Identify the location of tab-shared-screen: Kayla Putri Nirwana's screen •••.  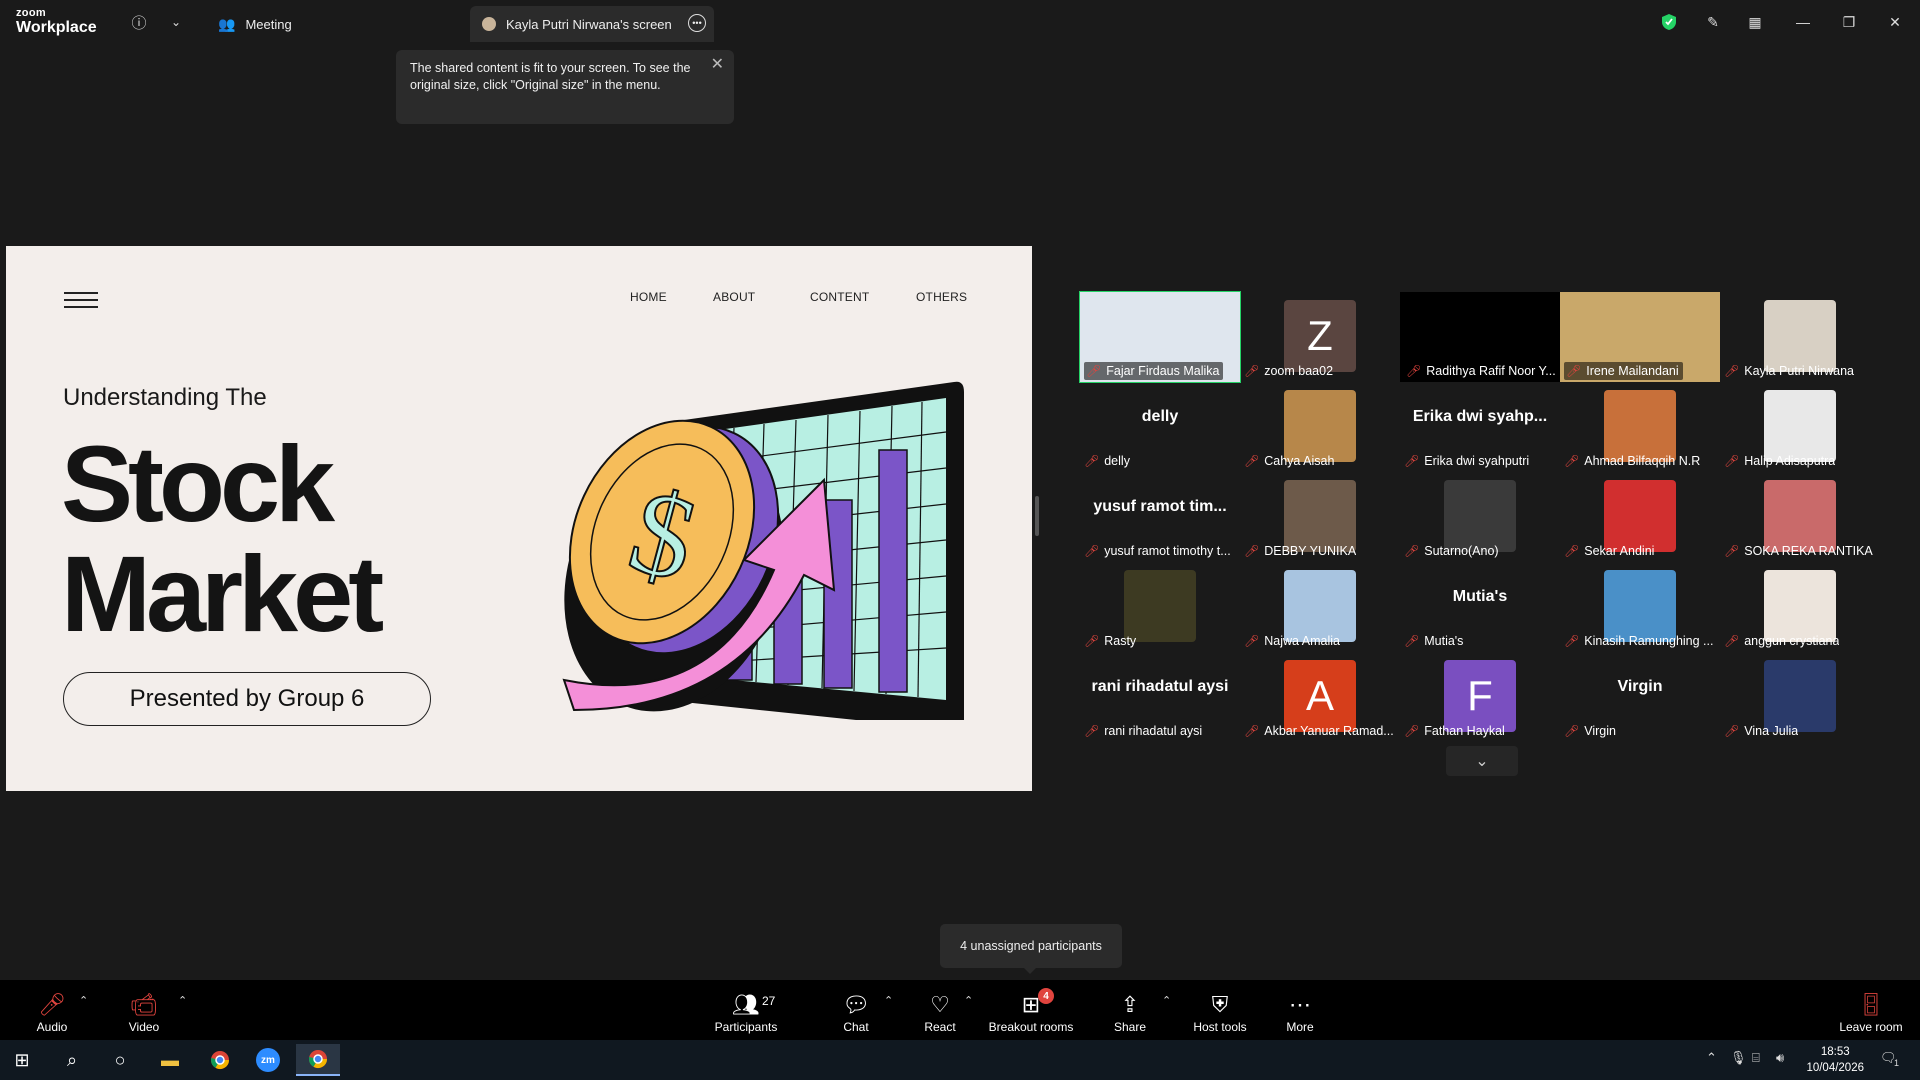
(592, 24).